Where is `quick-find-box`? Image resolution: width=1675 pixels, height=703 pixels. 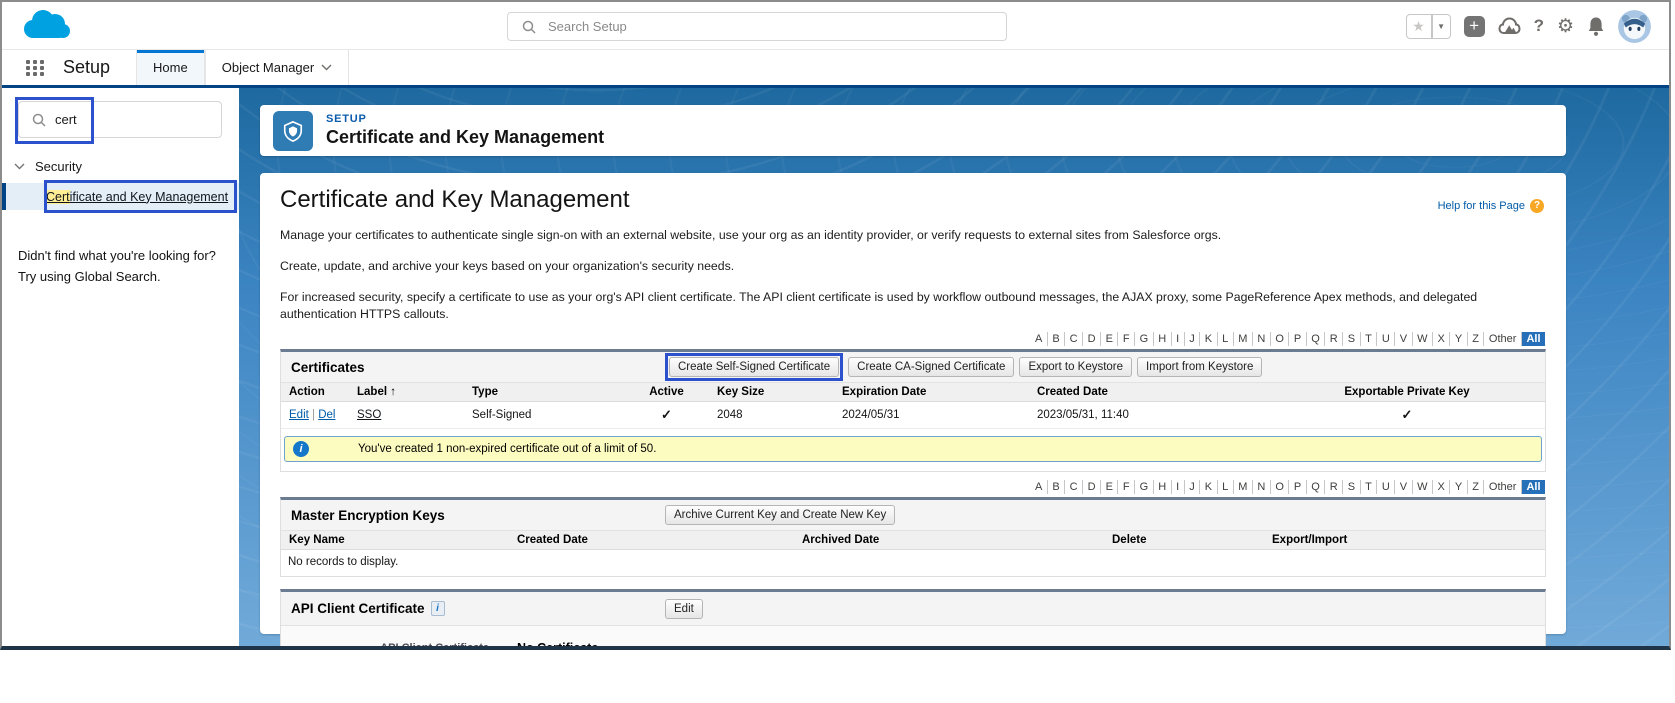 quick-find-box is located at coordinates (118, 120).